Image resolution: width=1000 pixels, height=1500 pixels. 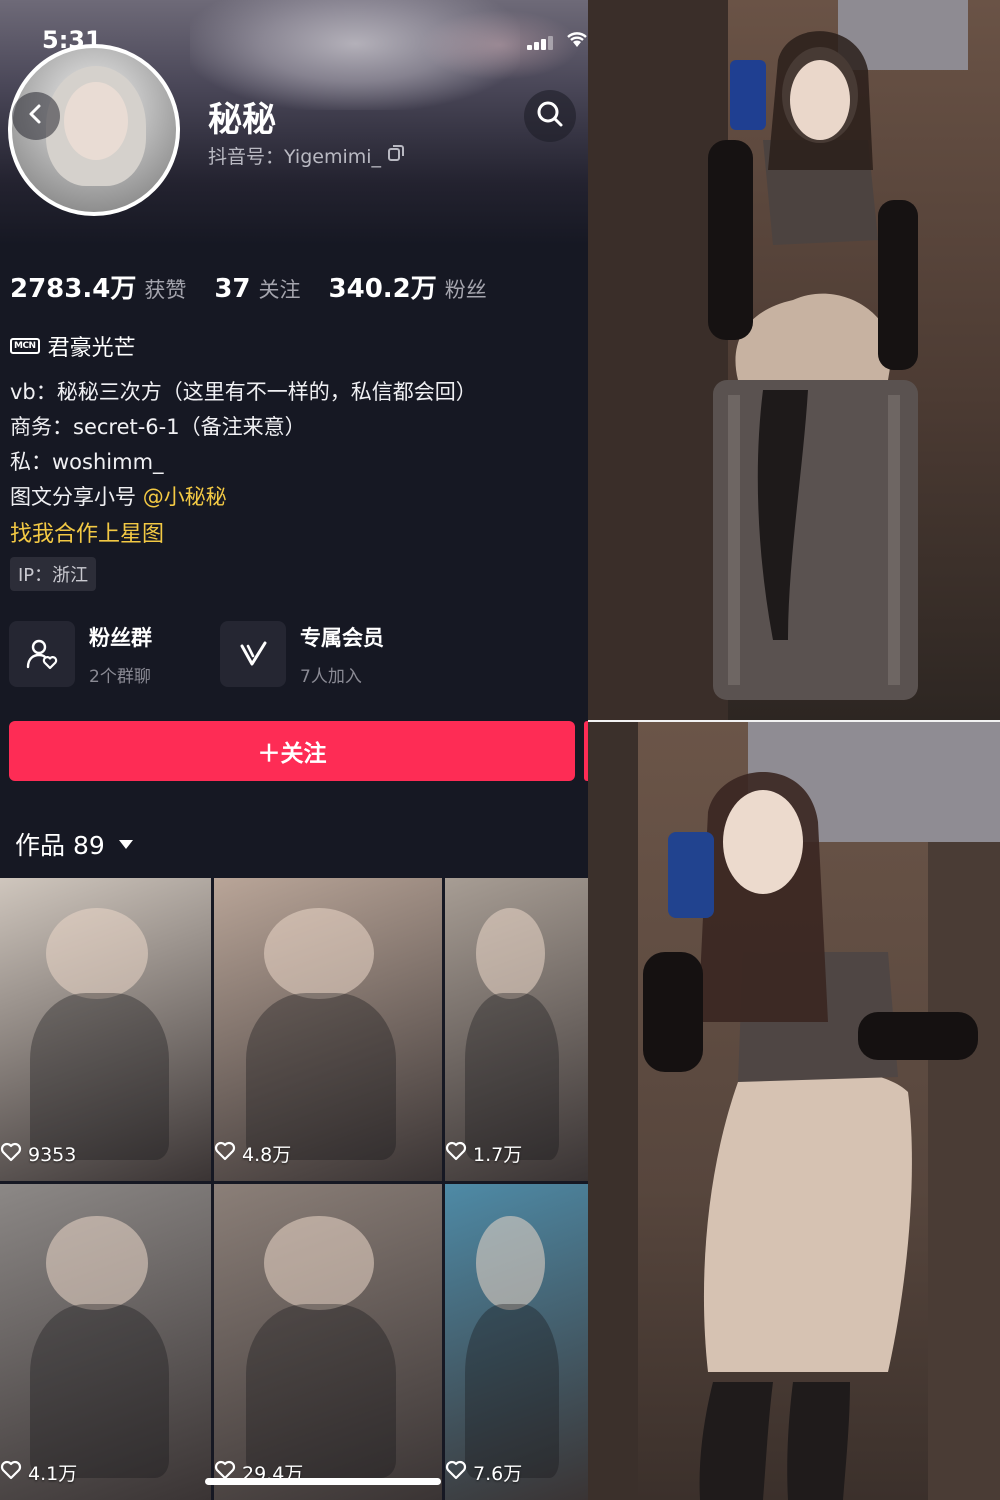 What do you see at coordinates (279, 290) in the screenshot?
I see `stat-label: 关注` at bounding box center [279, 290].